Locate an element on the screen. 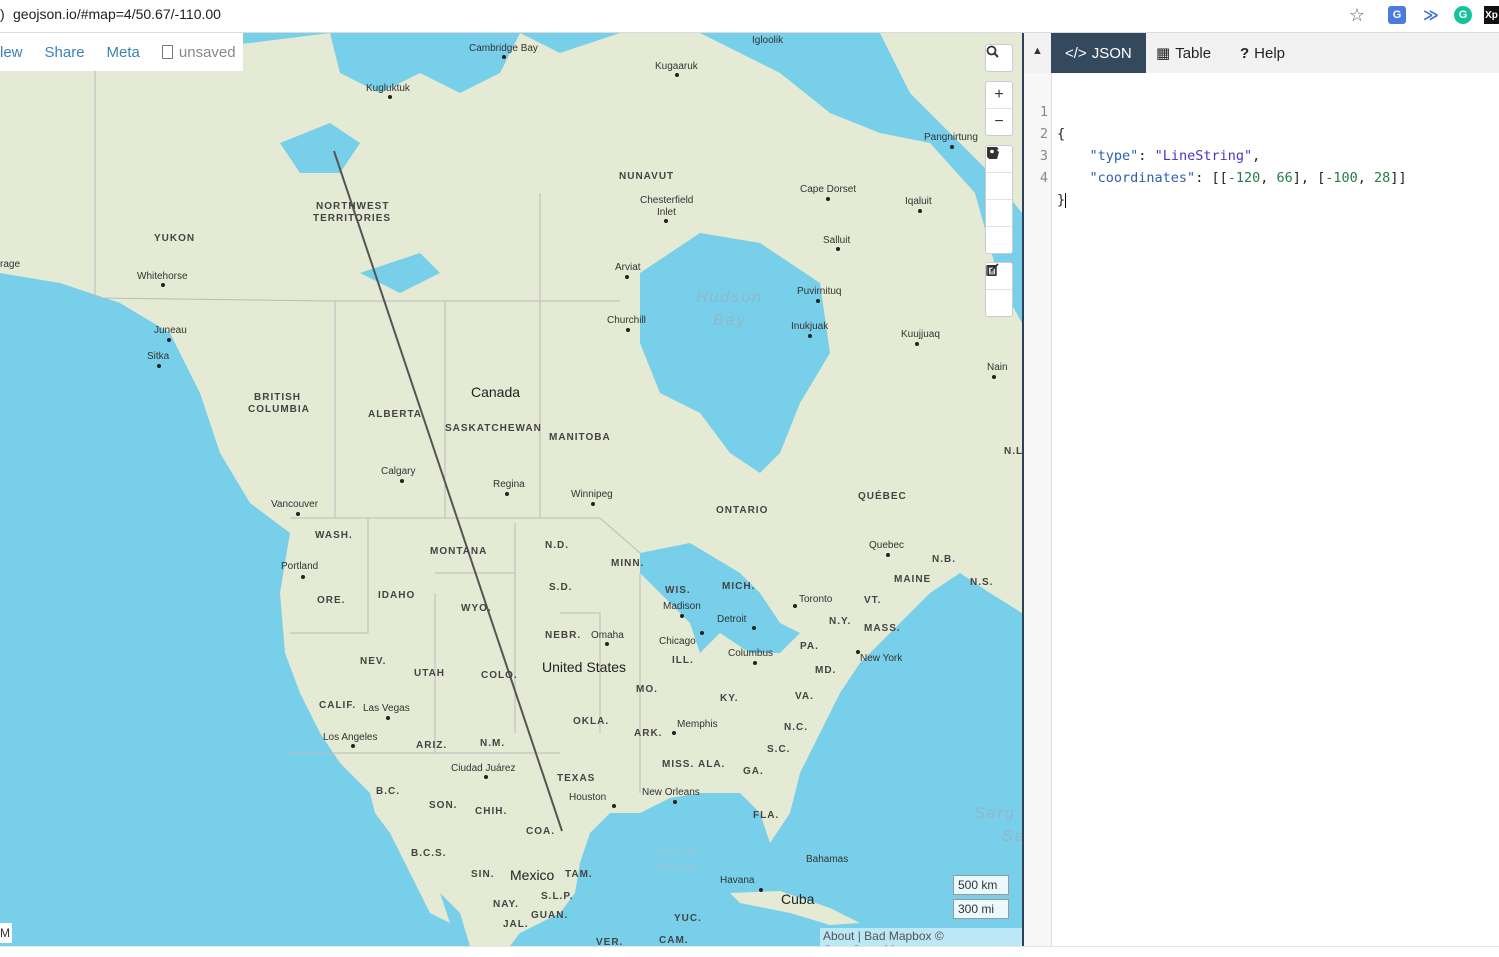 This screenshot has width=1499, height=957. code-line: 4 } is located at coordinates (1048, 176).